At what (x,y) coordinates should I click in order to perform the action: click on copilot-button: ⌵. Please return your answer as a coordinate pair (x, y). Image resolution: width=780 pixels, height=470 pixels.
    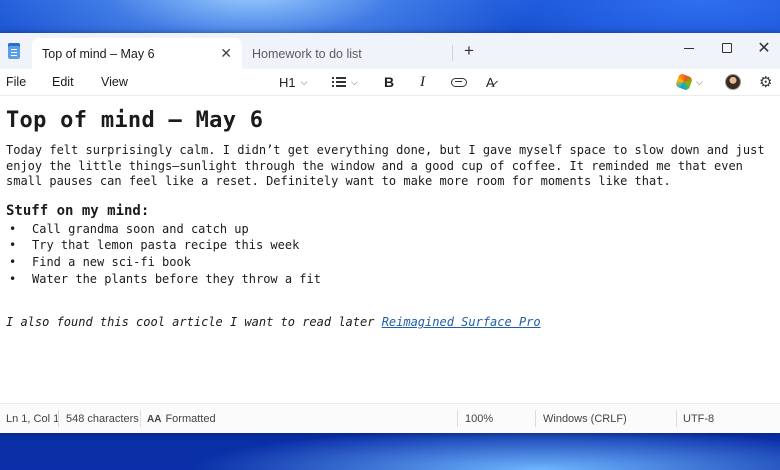
    Looking at the image, I should click on (689, 82).